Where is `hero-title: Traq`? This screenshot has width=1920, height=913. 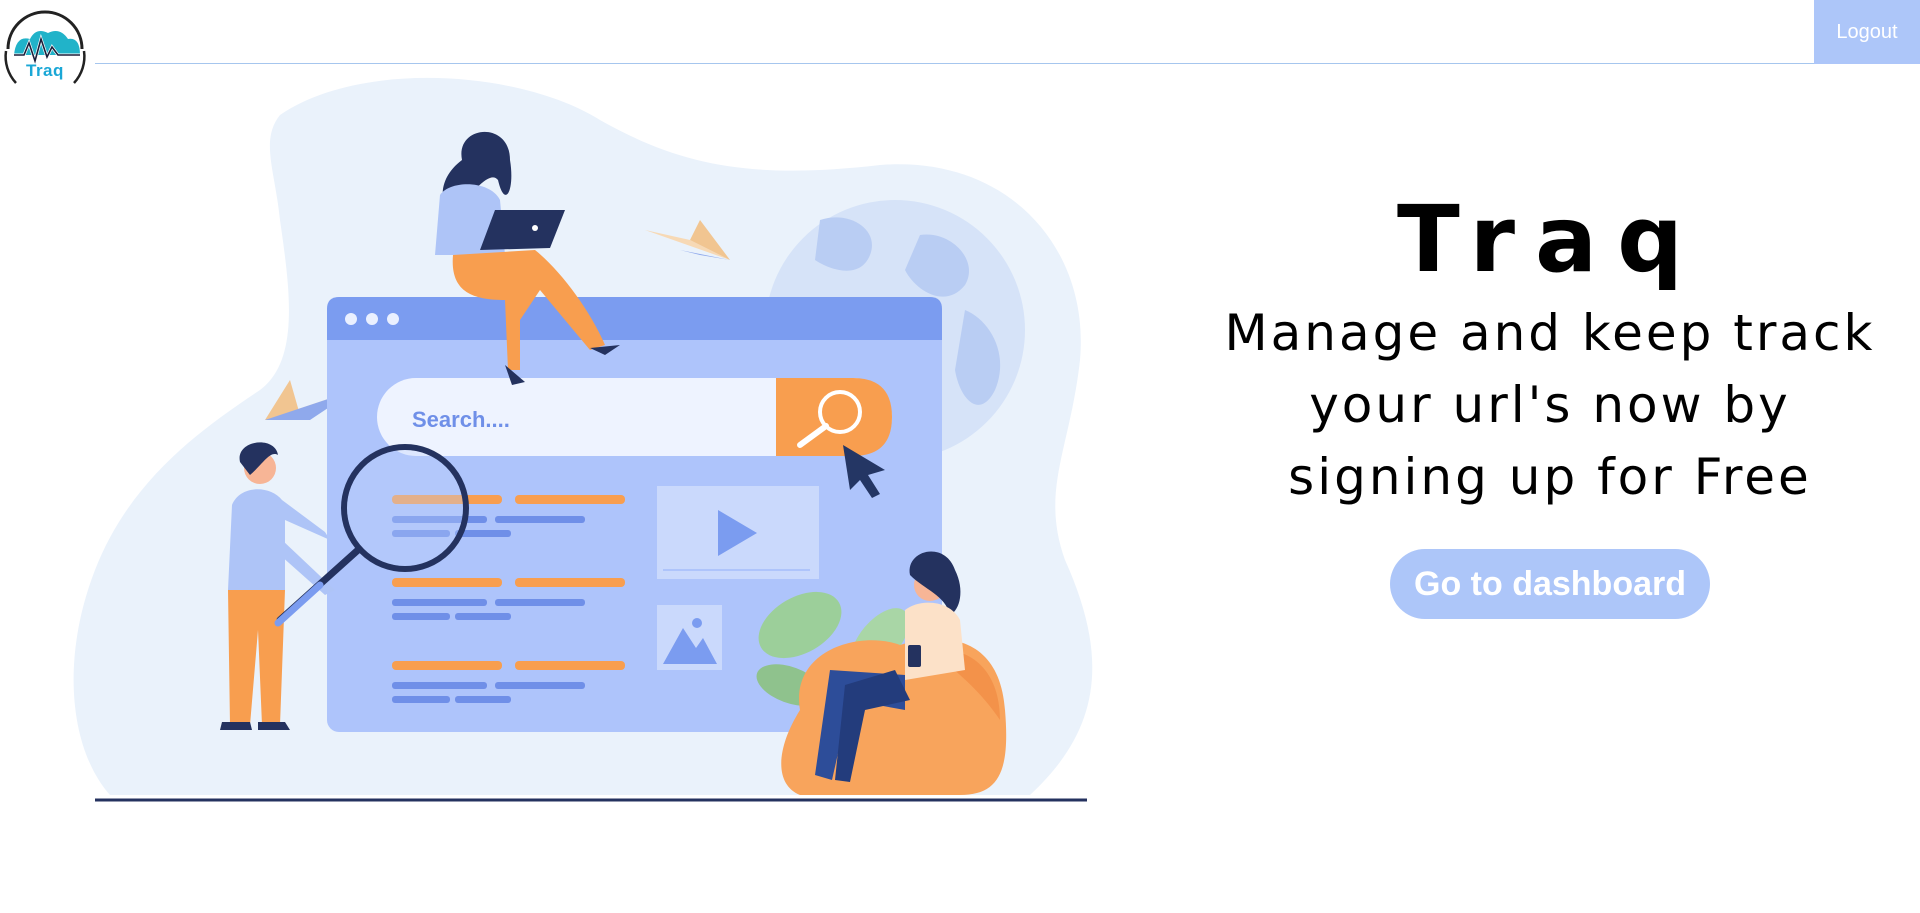 hero-title: Traq is located at coordinates (1550, 239).